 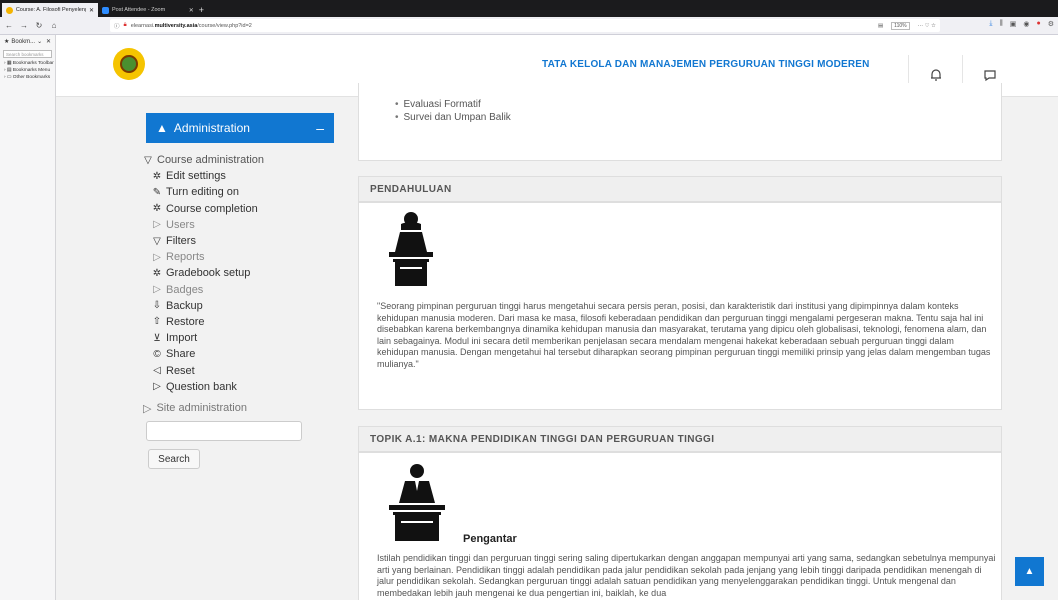 What do you see at coordinates (243, 176) in the screenshot?
I see `admin-item-edit-settings: ✲ Edit settings` at bounding box center [243, 176].